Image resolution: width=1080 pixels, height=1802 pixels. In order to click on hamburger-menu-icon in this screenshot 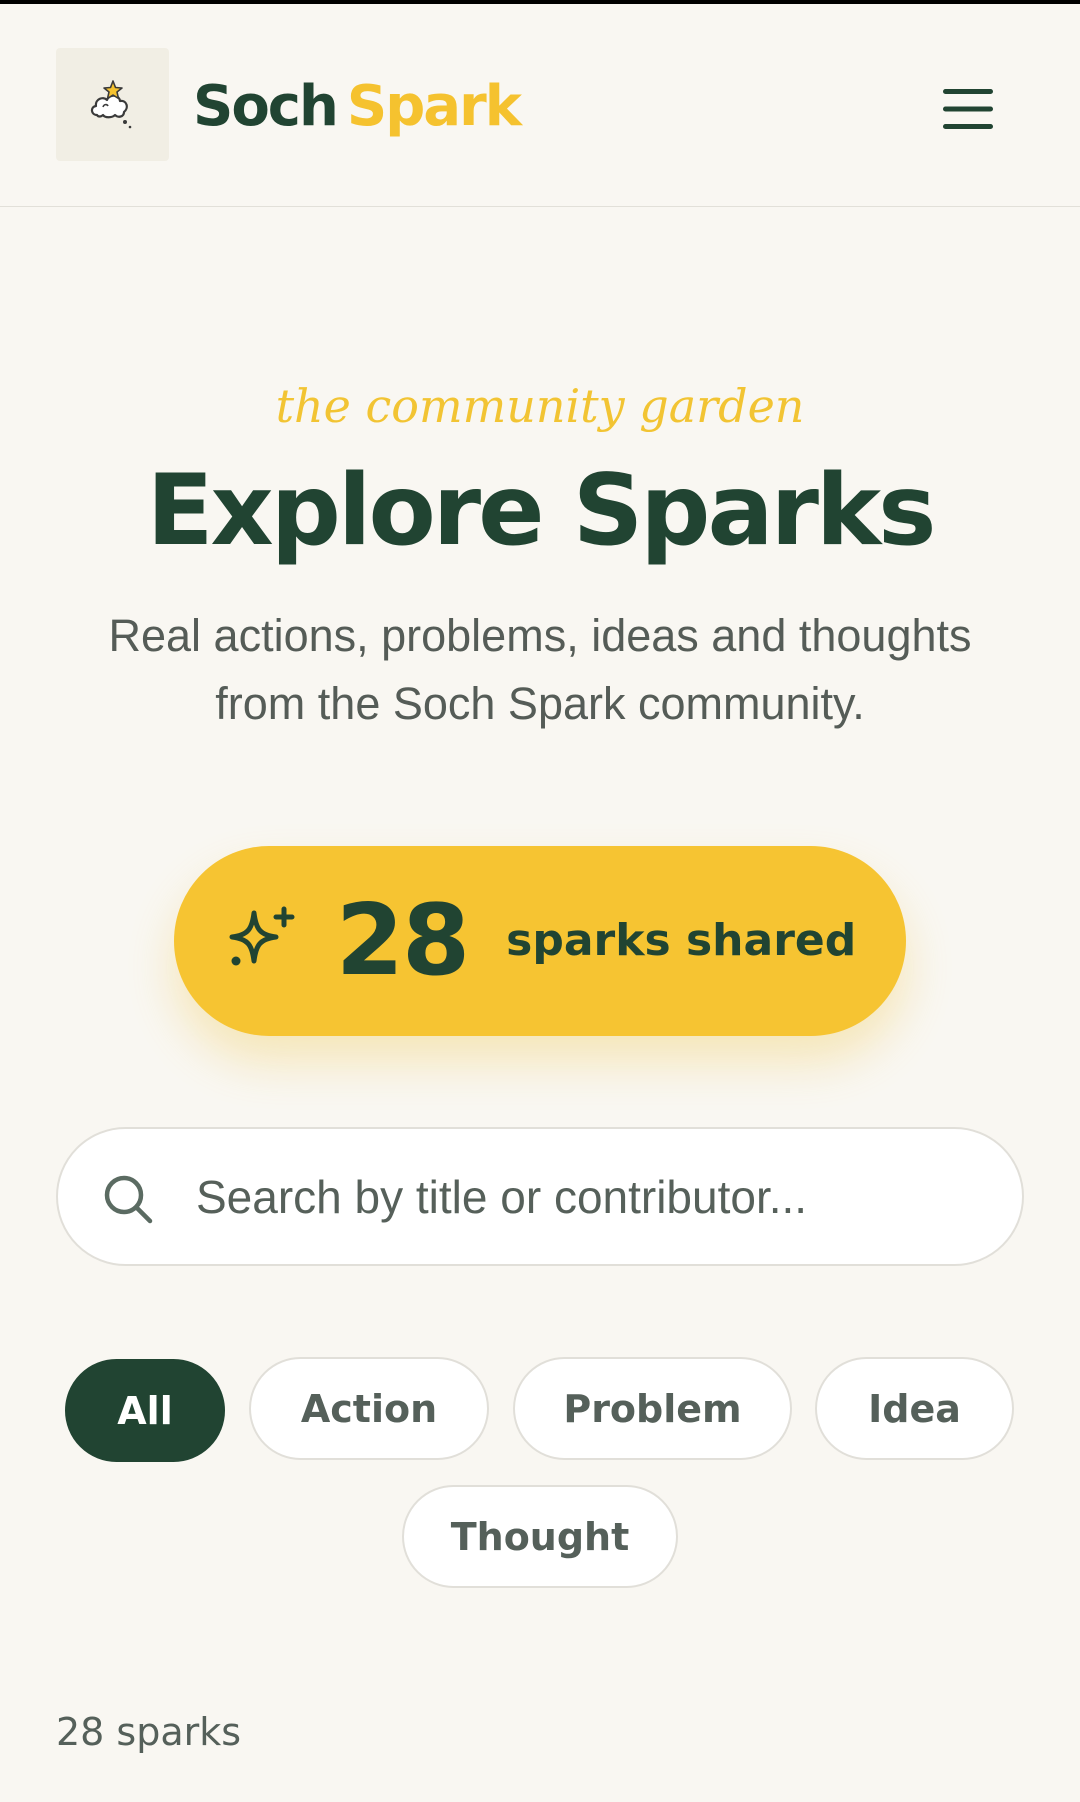, I will do `click(968, 109)`.